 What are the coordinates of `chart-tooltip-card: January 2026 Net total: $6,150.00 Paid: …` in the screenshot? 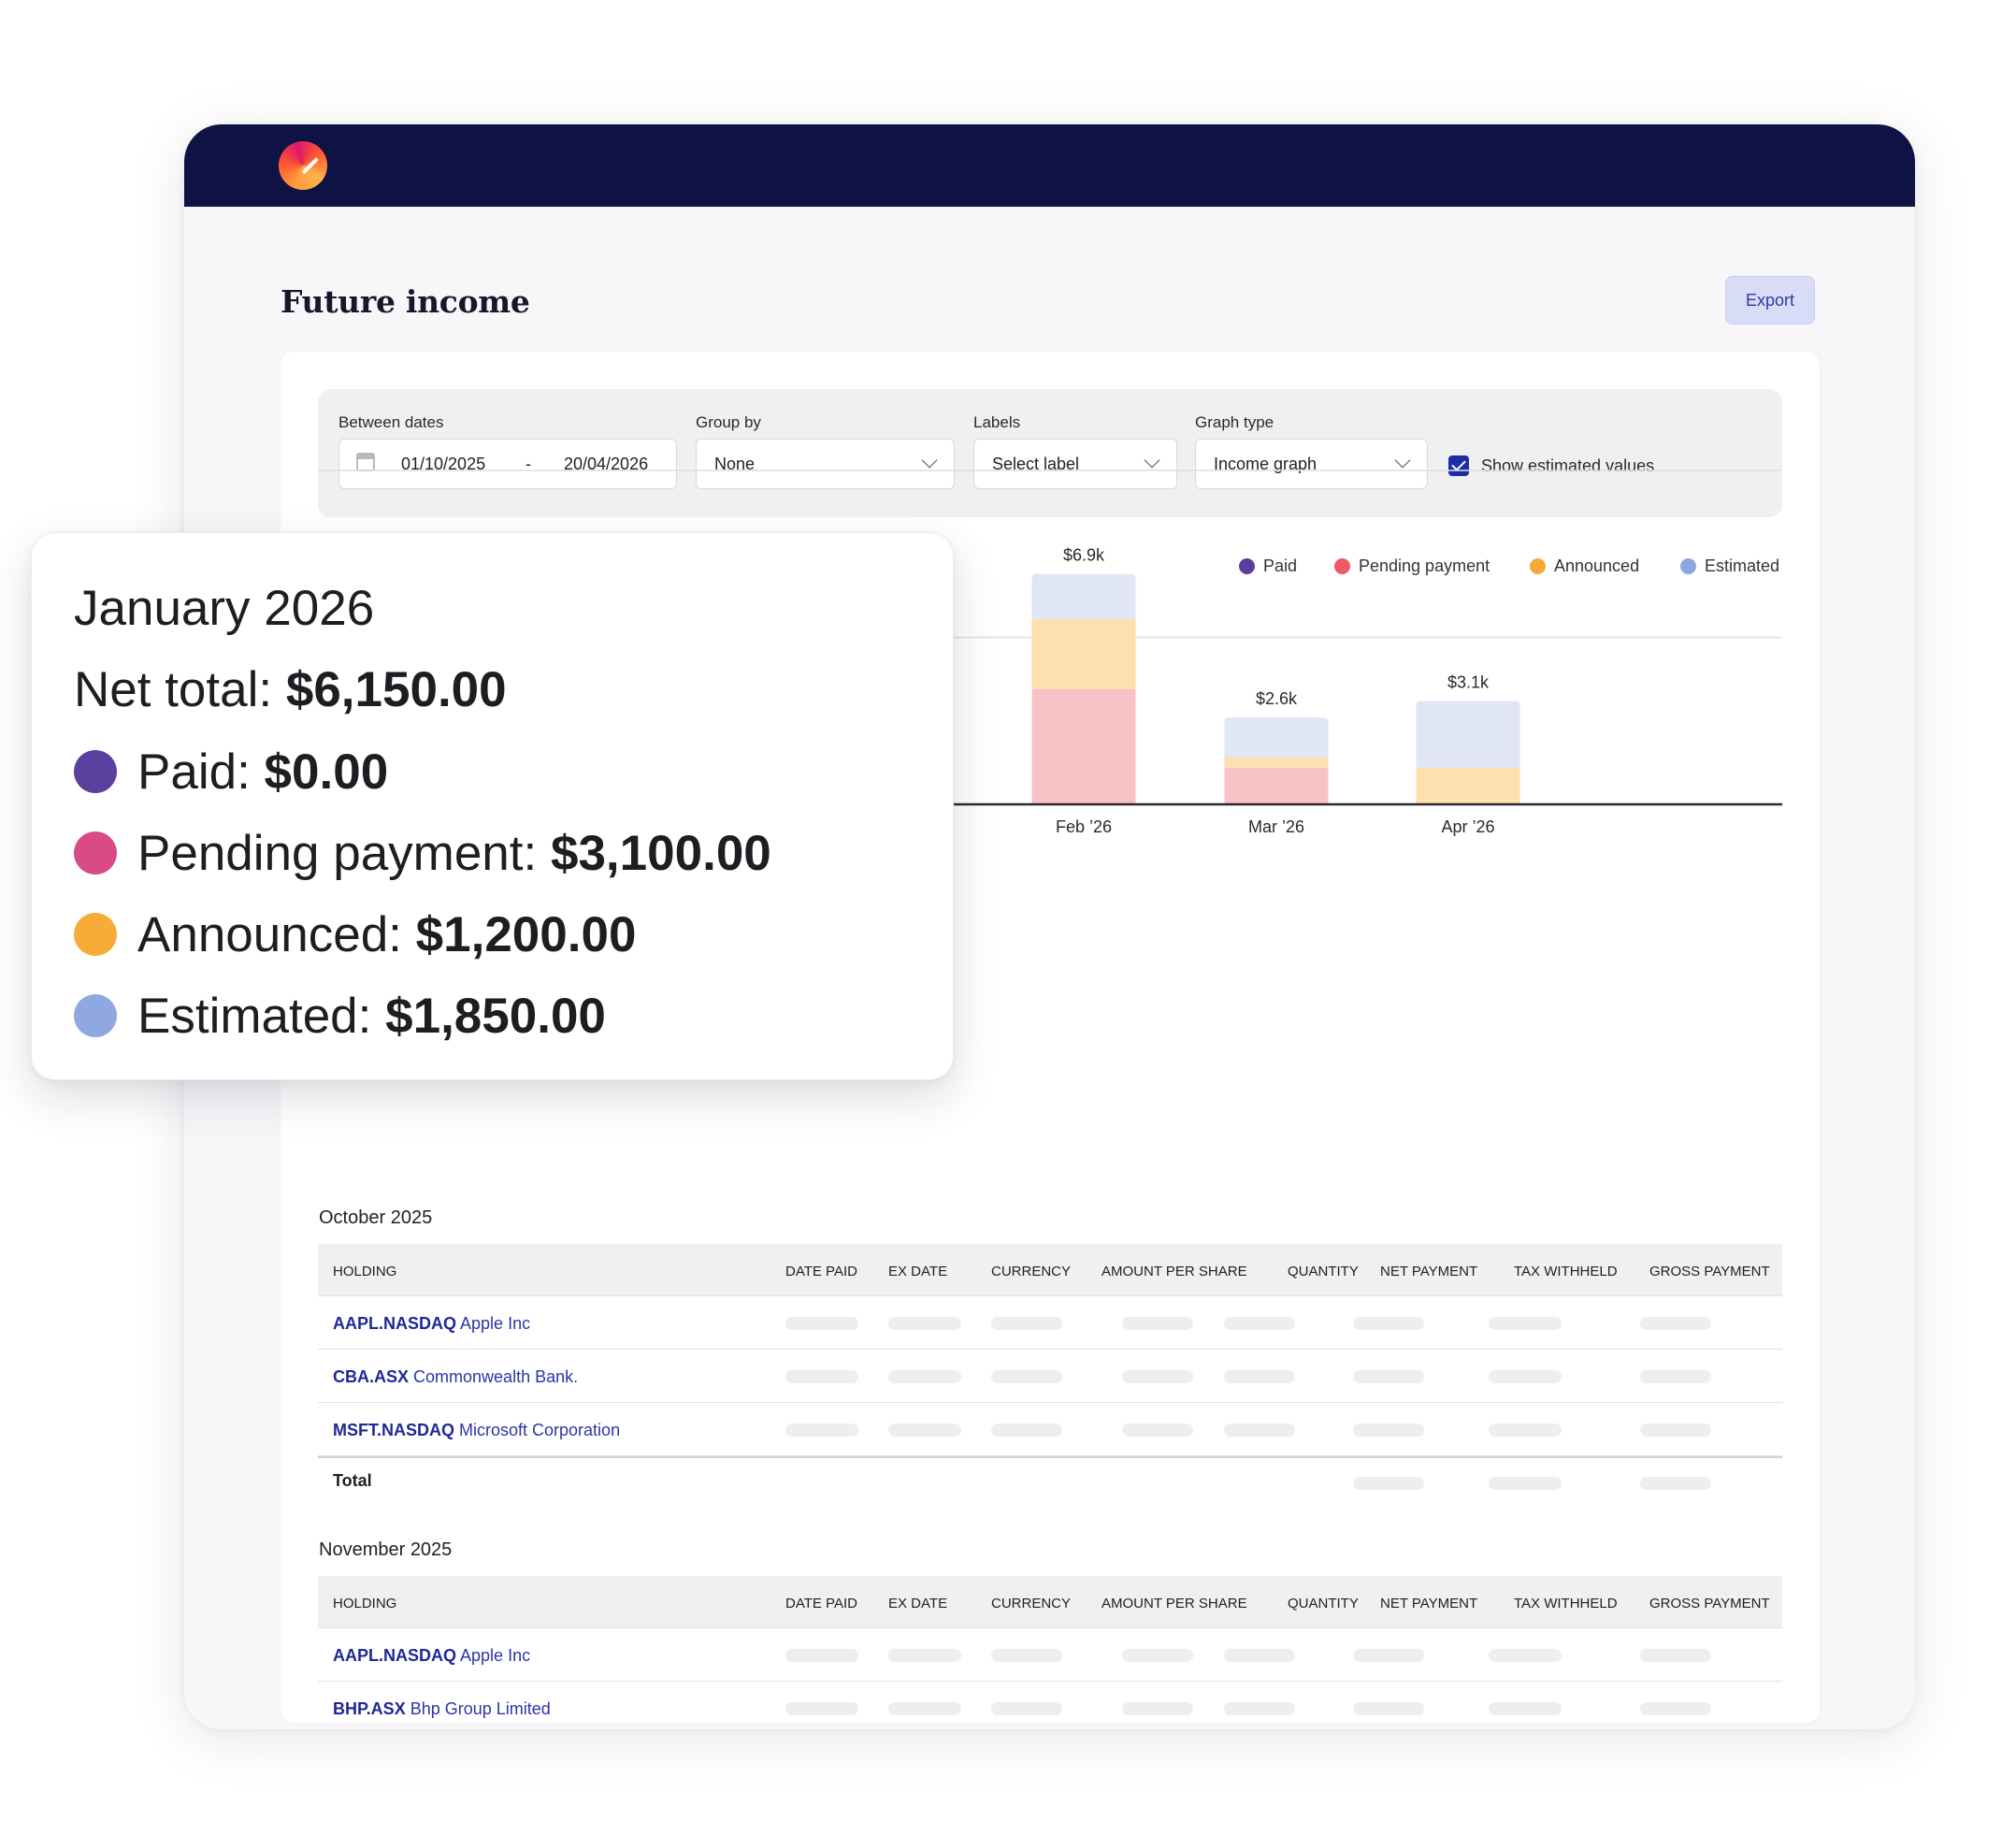 It's located at (492, 806).